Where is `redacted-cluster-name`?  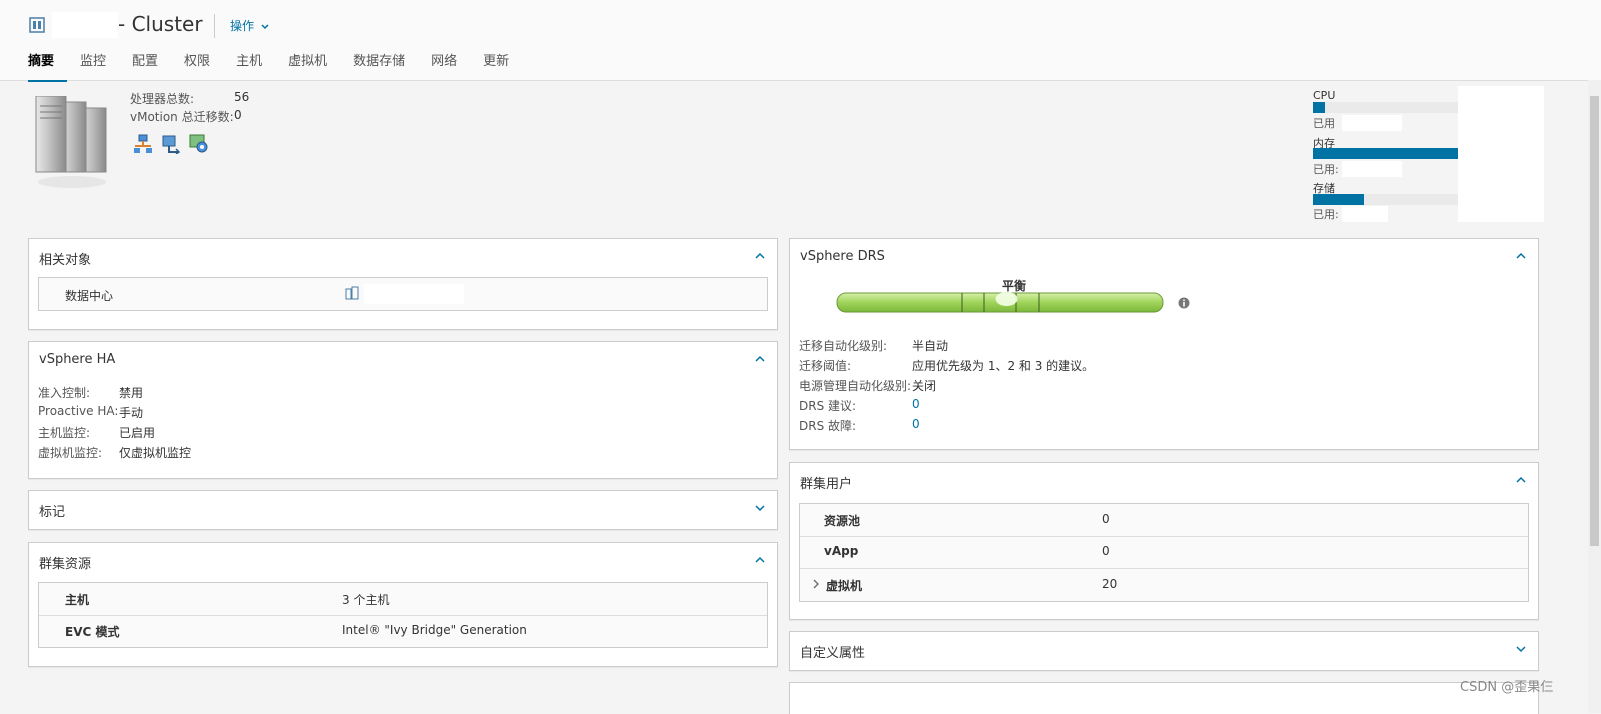 redacted-cluster-name is located at coordinates (85, 25).